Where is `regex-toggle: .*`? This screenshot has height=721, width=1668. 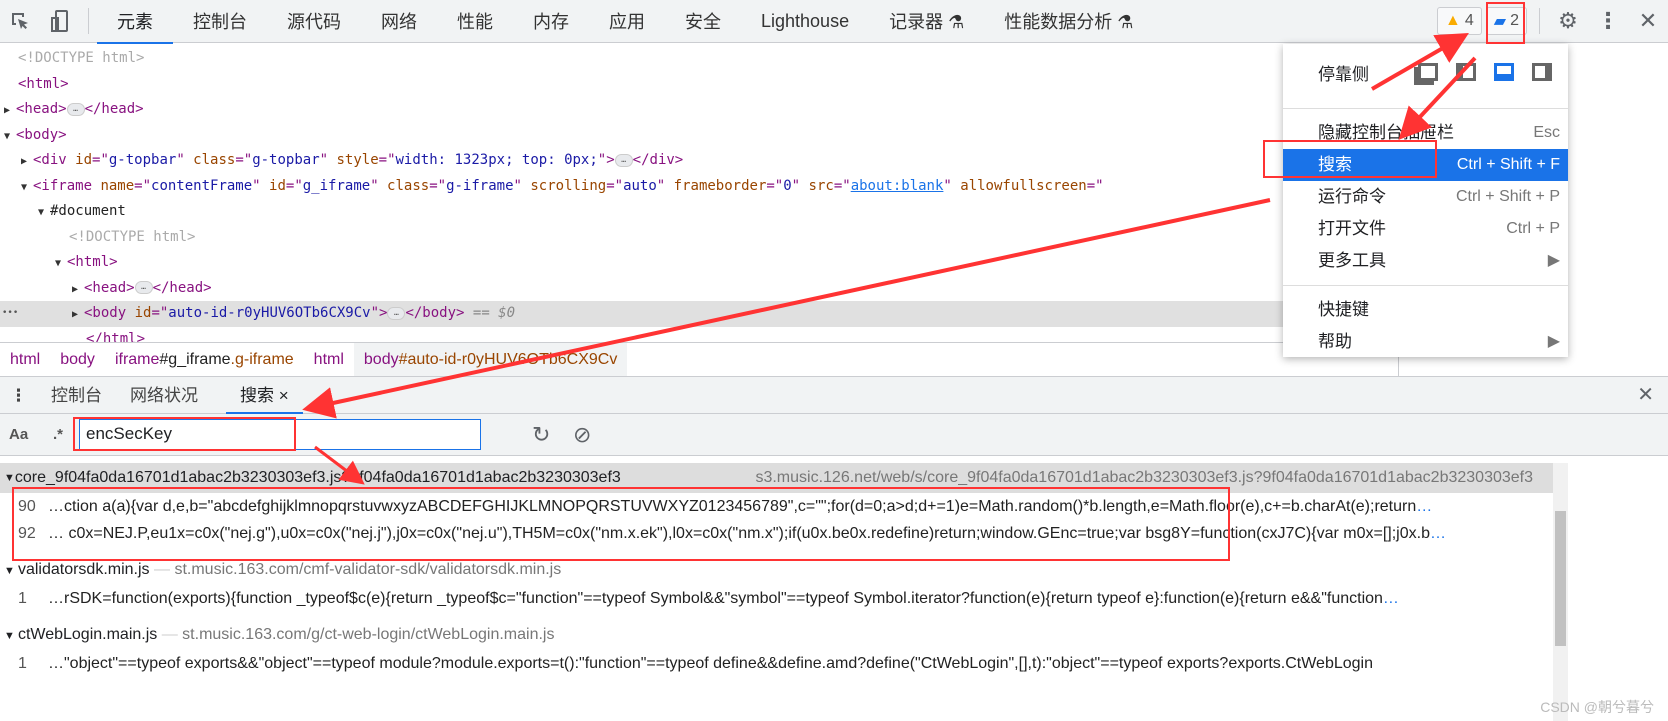 regex-toggle: .* is located at coordinates (58, 434).